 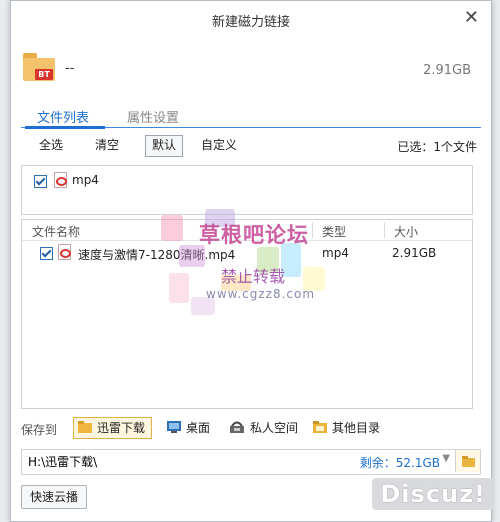 What do you see at coordinates (39, 430) in the screenshot?
I see `save-to-label: 保存到` at bounding box center [39, 430].